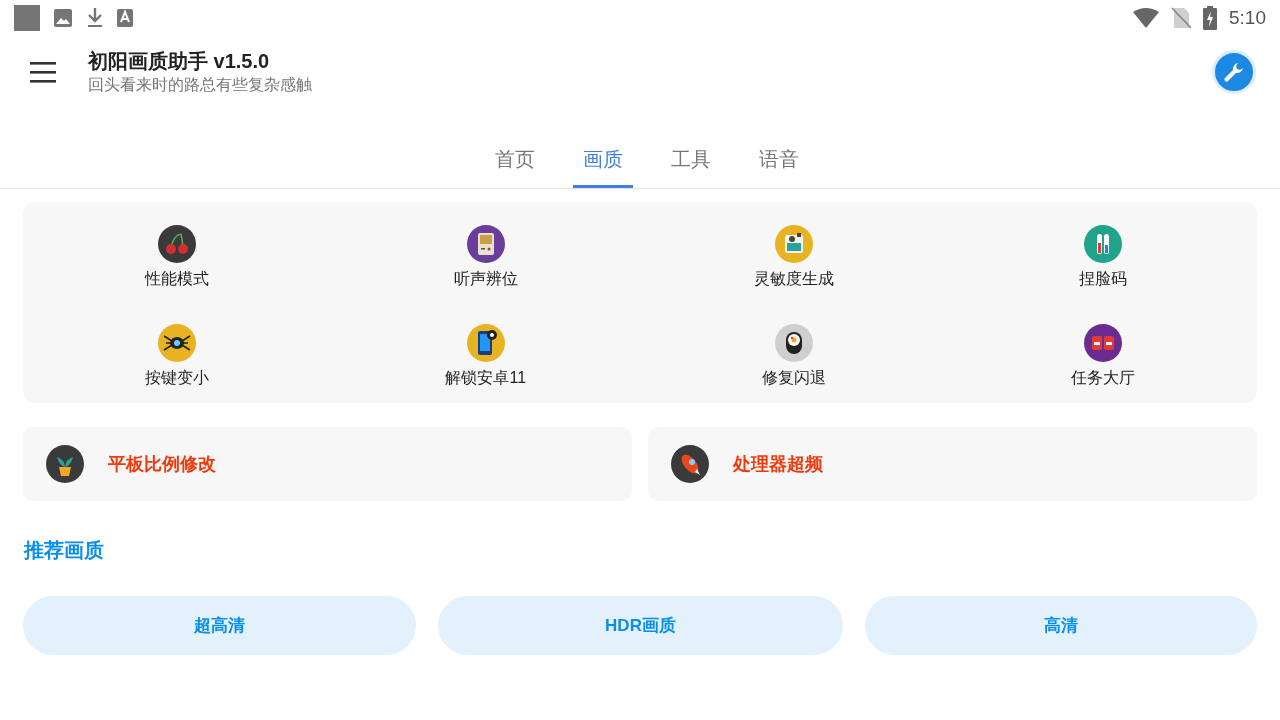  What do you see at coordinates (219, 625) in the screenshot?
I see `quality-button: 超高清` at bounding box center [219, 625].